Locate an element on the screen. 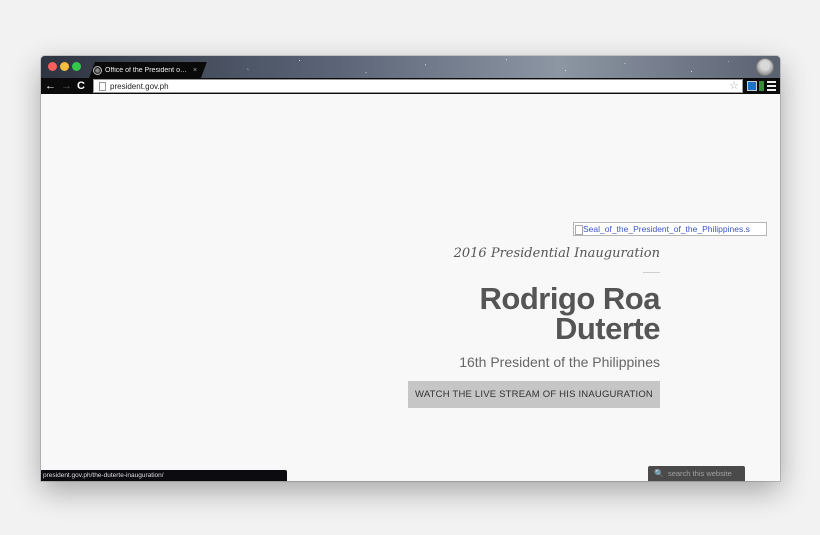  close-window-button is located at coordinates (52, 66).